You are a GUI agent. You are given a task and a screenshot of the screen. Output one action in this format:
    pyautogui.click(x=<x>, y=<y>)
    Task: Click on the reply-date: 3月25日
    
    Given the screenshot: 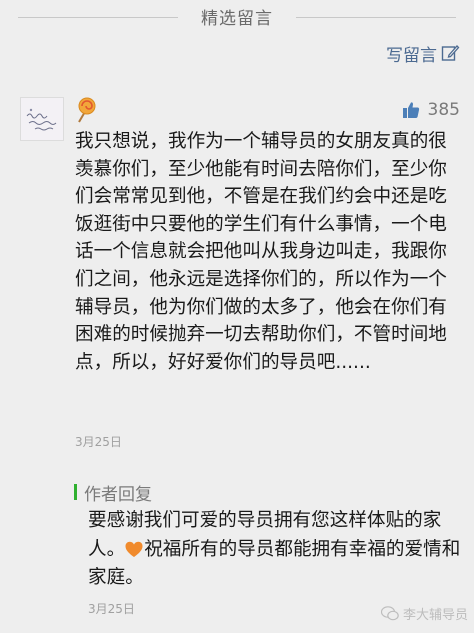 What is the action you would take?
    pyautogui.click(x=111, y=609)
    